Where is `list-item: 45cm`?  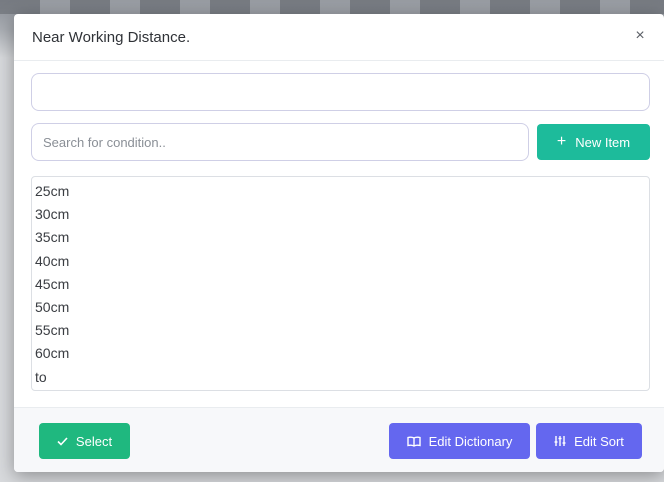 list-item: 45cm is located at coordinates (342, 284).